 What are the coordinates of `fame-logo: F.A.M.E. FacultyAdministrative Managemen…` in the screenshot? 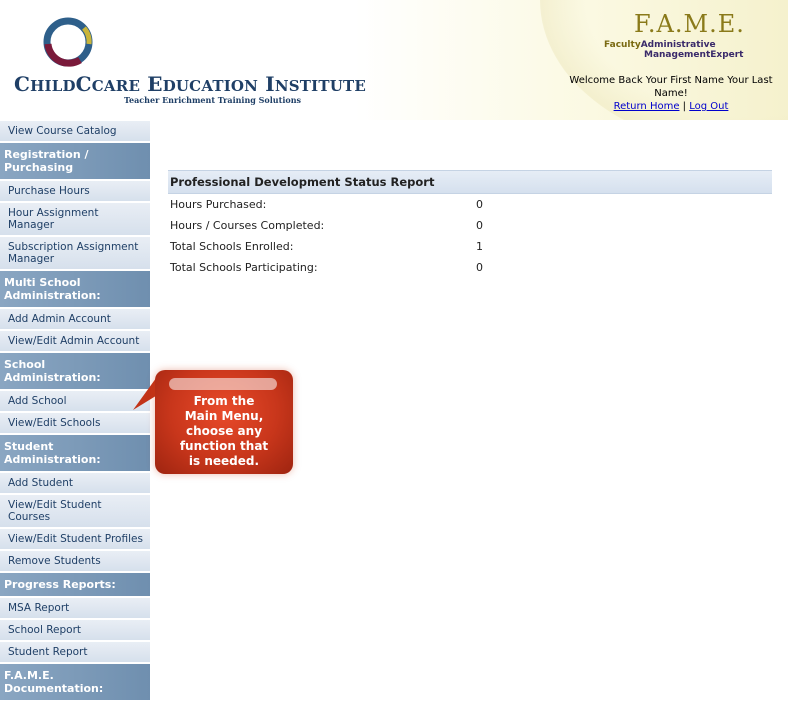 It's located at (674, 36).